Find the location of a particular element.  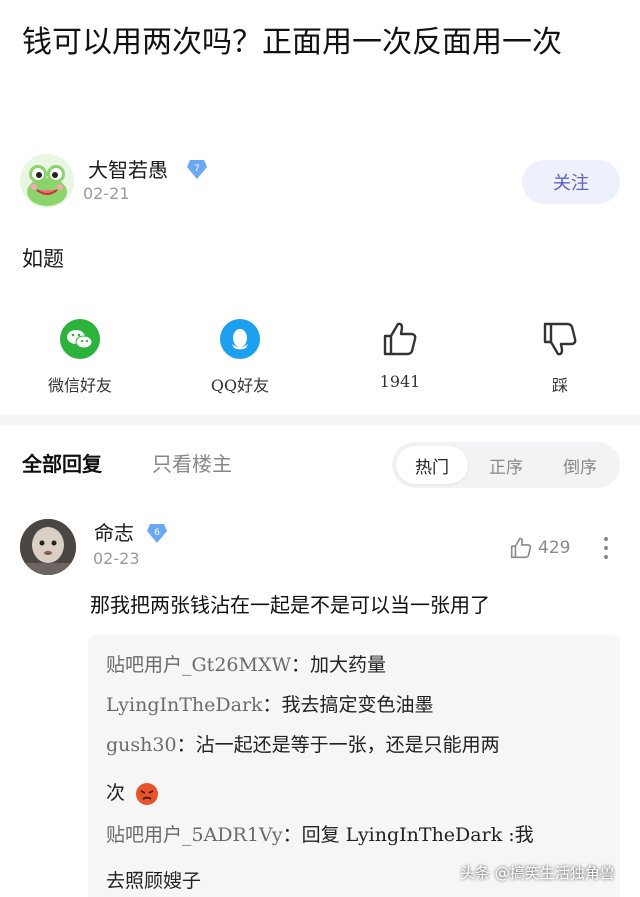

commenter-name: 命志 is located at coordinates (114, 531).